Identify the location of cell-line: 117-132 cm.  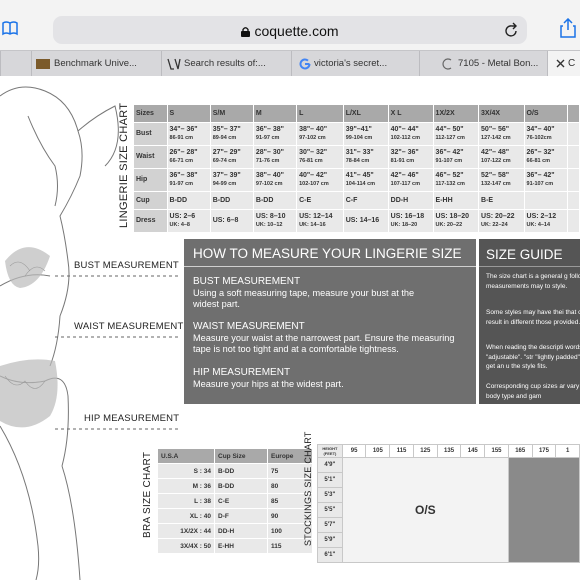
(450, 184).